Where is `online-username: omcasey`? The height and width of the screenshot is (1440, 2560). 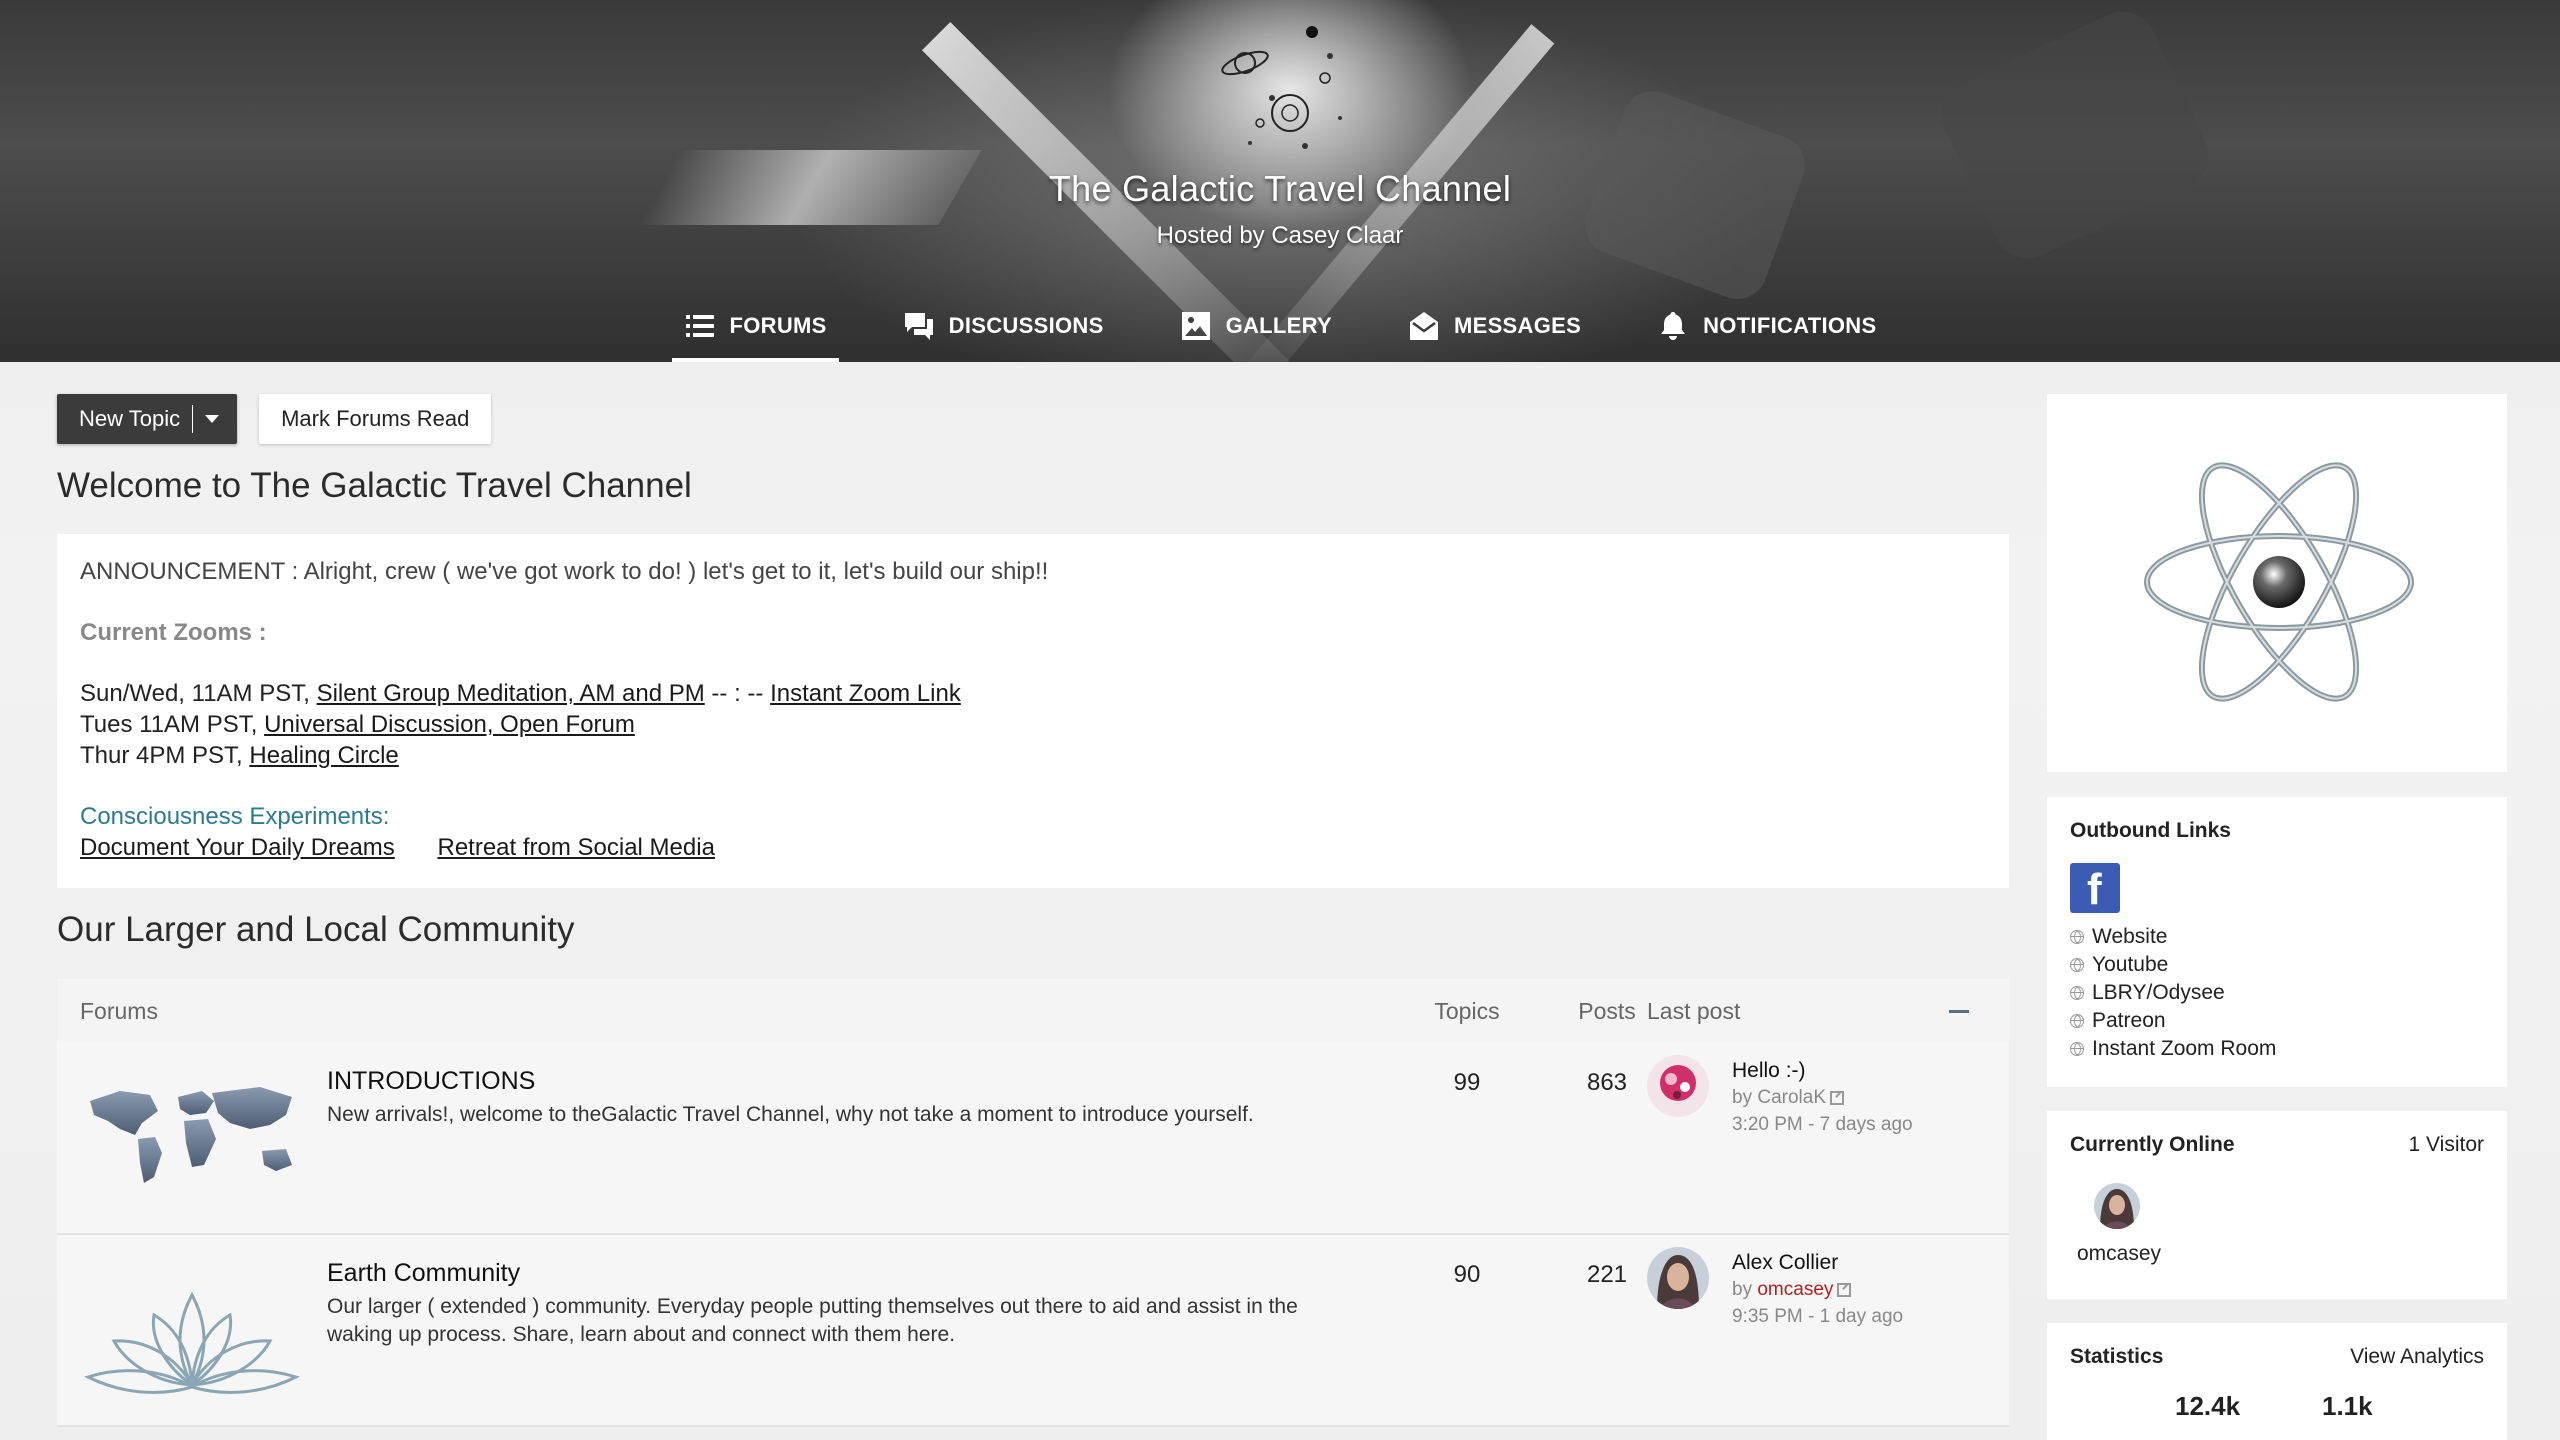
online-username: omcasey is located at coordinates (2119, 1253).